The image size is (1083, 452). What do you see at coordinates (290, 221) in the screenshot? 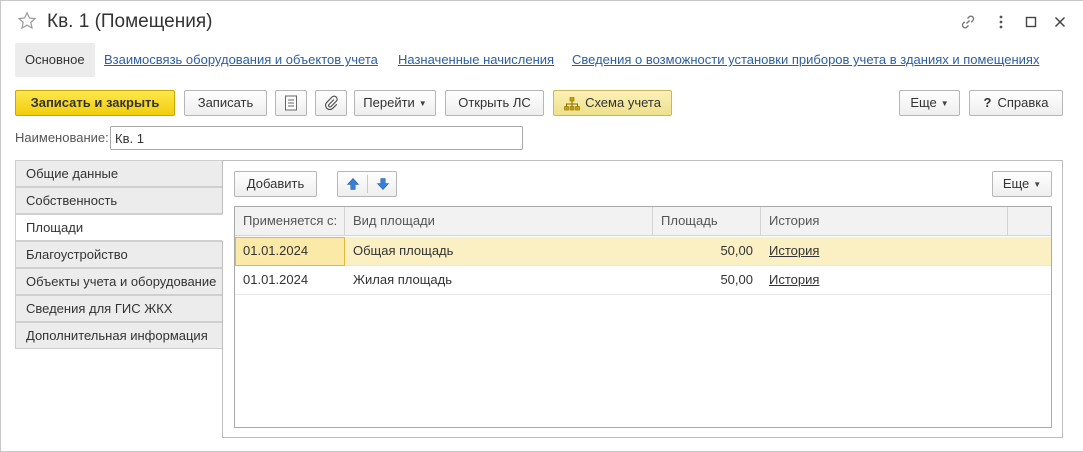
I see `column-header-valid-from: Применяется с:` at bounding box center [290, 221].